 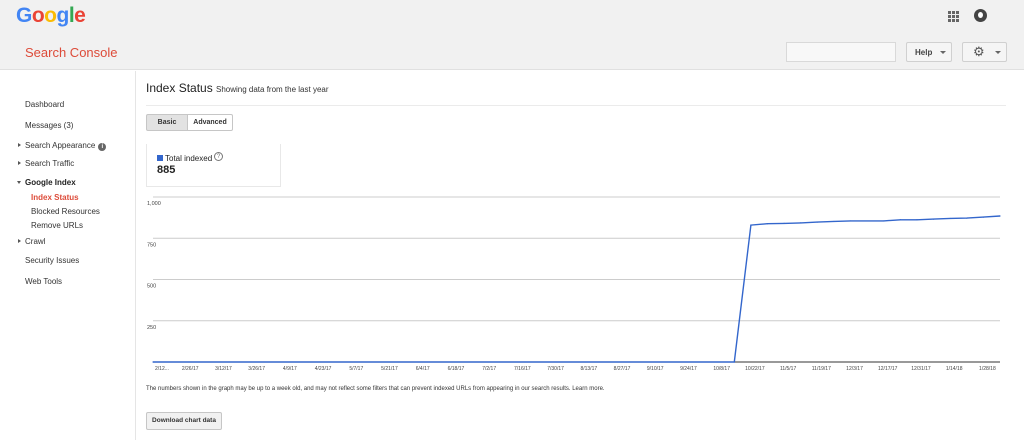 I want to click on help-icon: ?, so click(x=218, y=156).